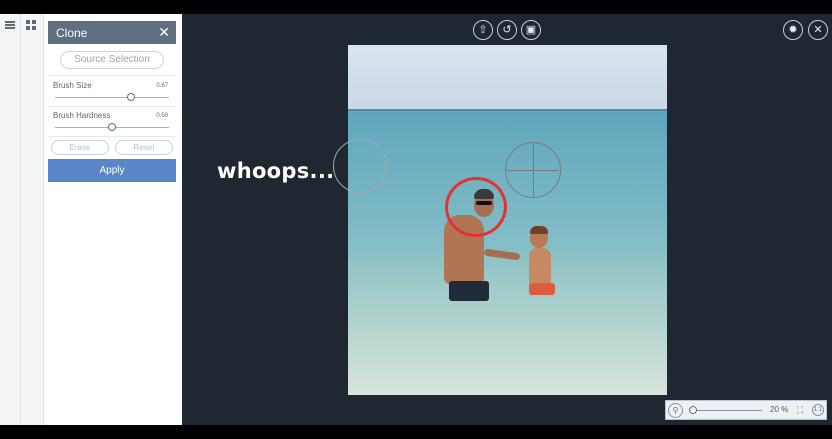 The height and width of the screenshot is (439, 832). I want to click on brush-size-track, so click(112, 97).